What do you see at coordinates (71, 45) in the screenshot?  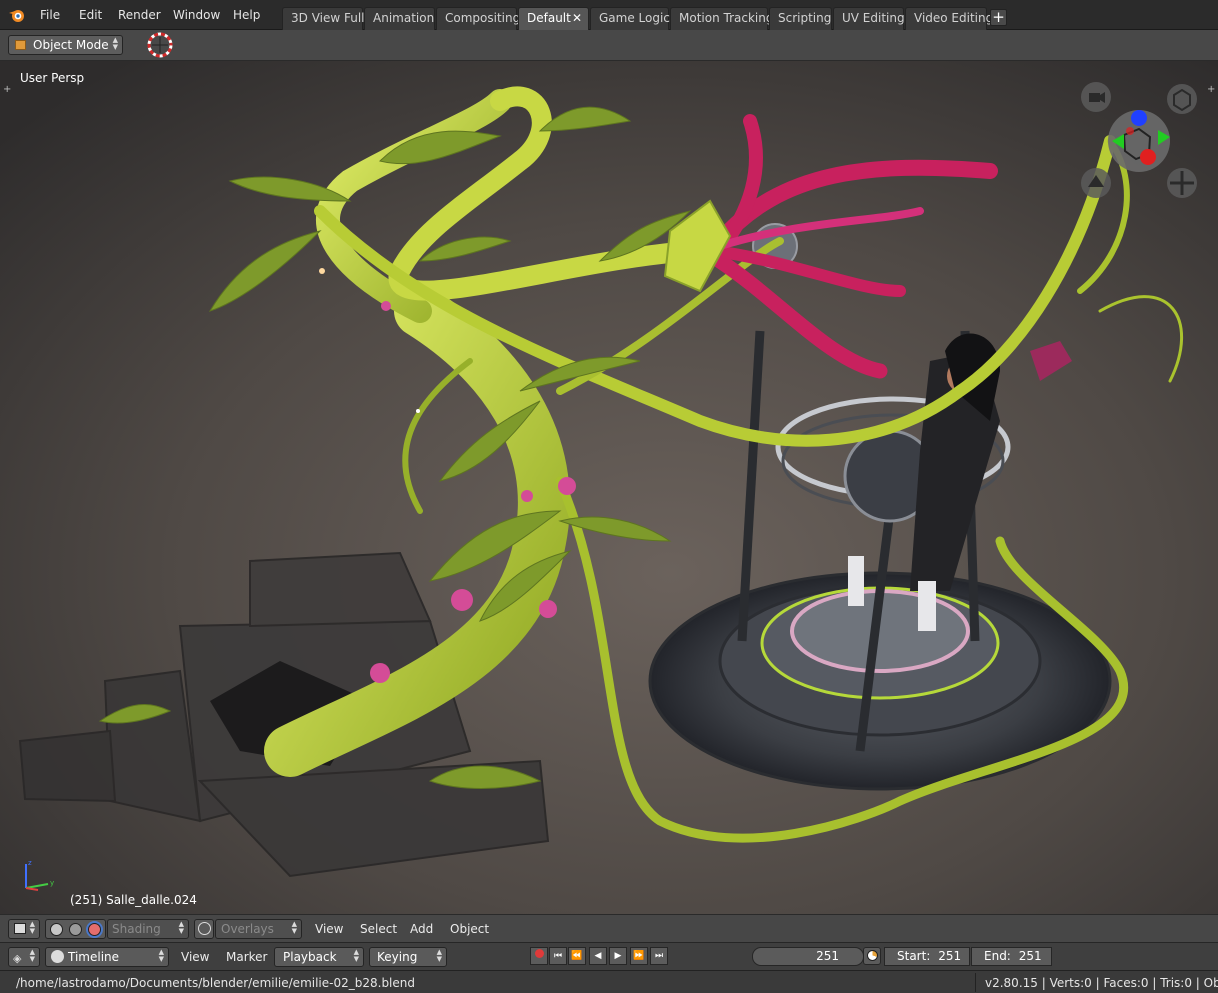 I see `mode-label: Object Mode` at bounding box center [71, 45].